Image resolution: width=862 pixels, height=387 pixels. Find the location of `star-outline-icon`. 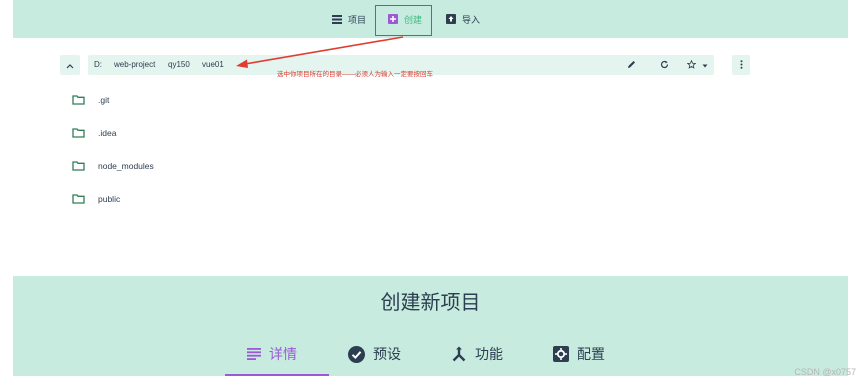

star-outline-icon is located at coordinates (691, 65).